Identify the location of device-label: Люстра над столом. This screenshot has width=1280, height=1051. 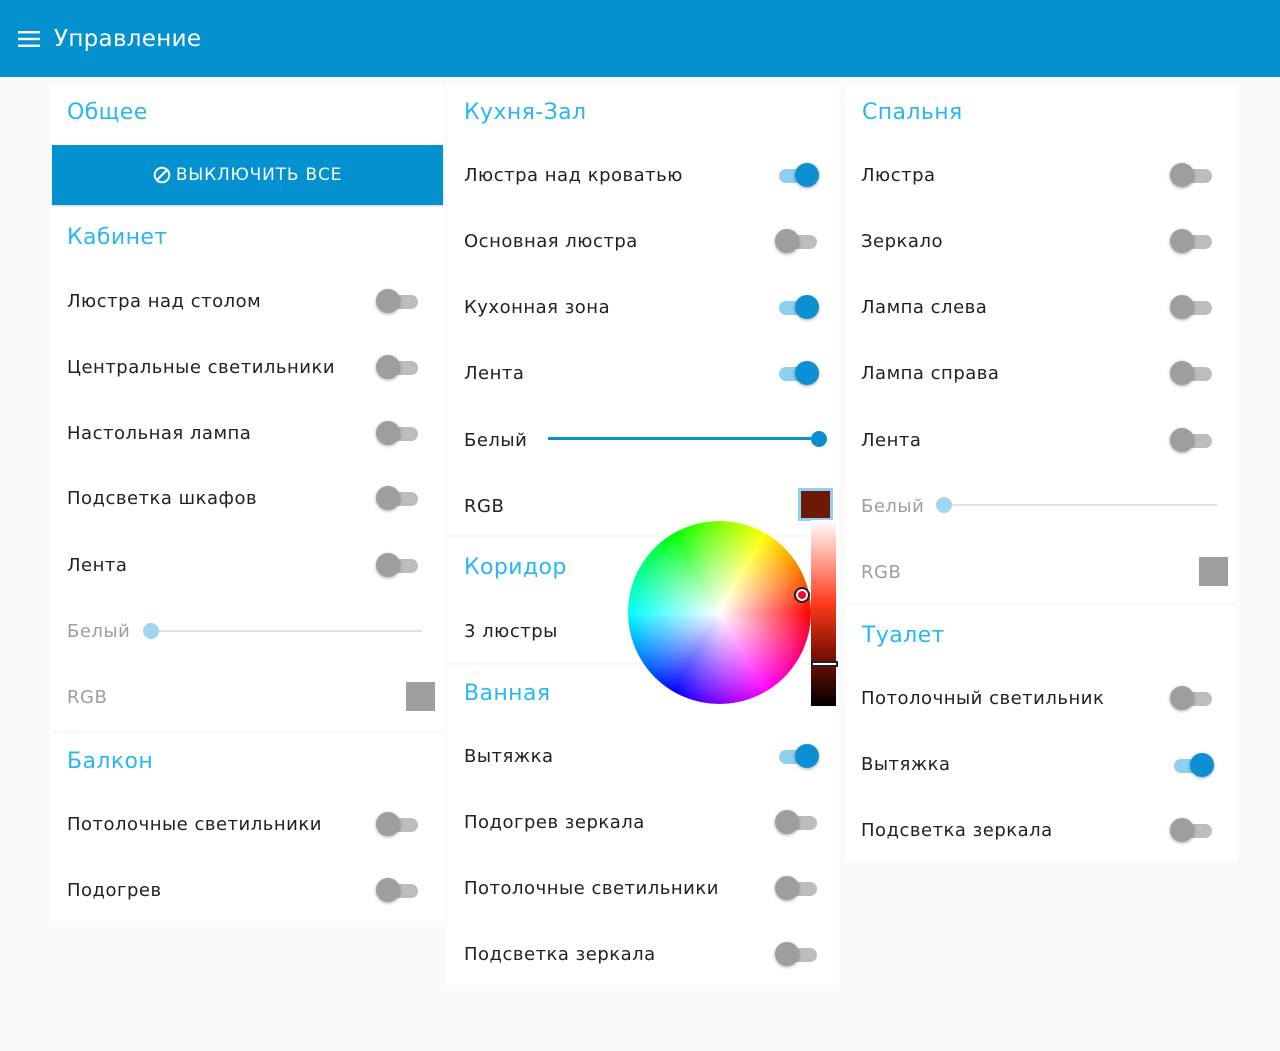
(164, 301).